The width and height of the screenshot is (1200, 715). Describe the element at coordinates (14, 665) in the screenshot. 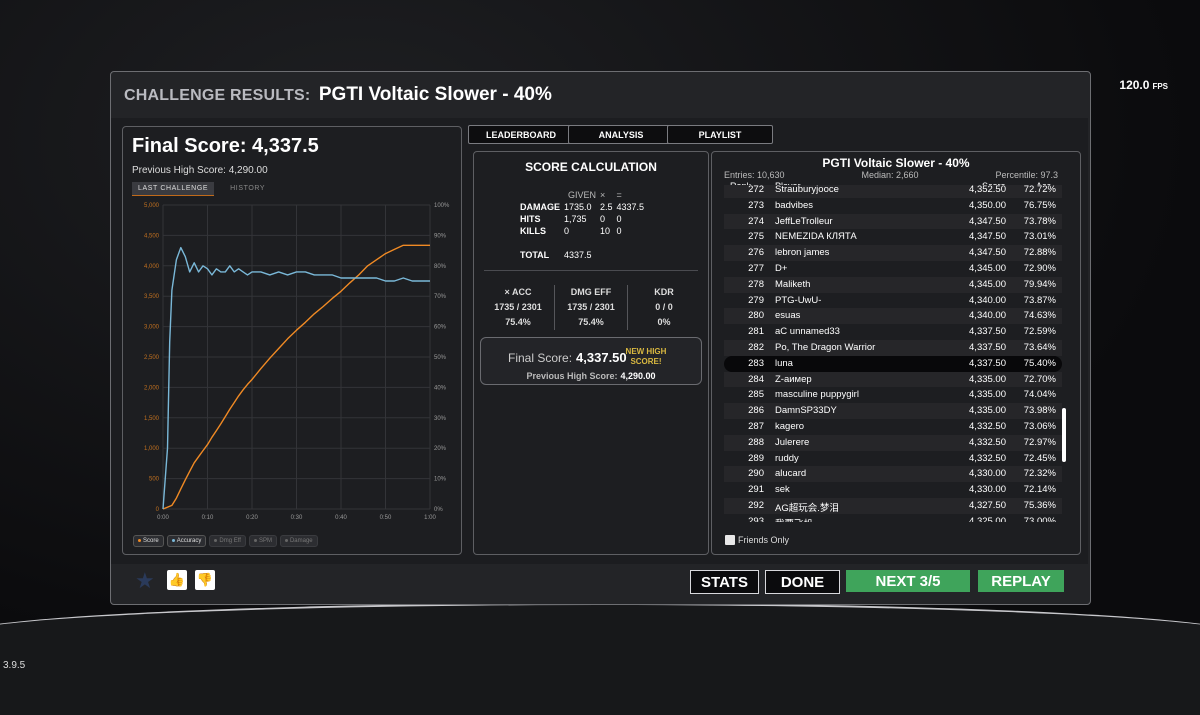

I see `version-label: 3.9.5` at that location.